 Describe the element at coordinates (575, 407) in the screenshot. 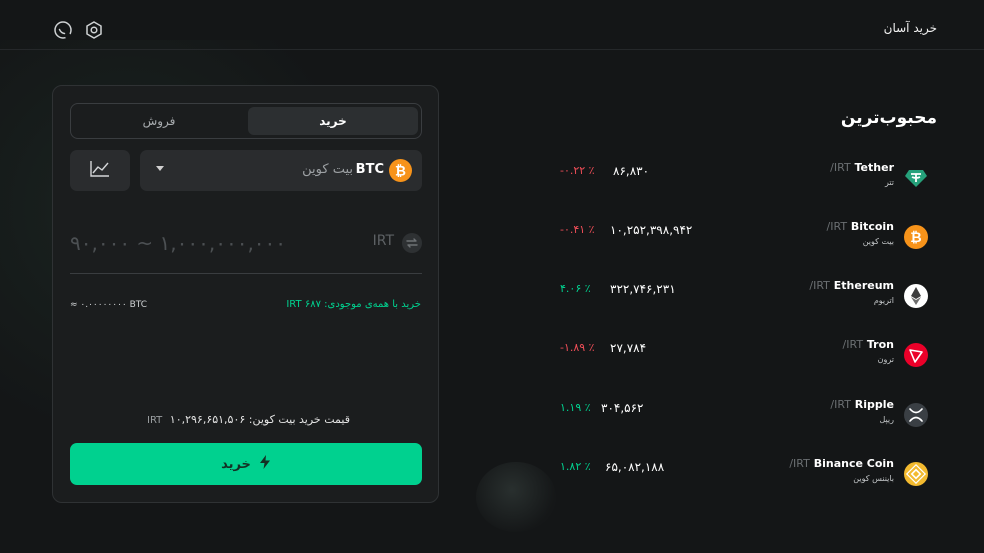

I see `coin-change: ۱.۱۹ ٪` at that location.